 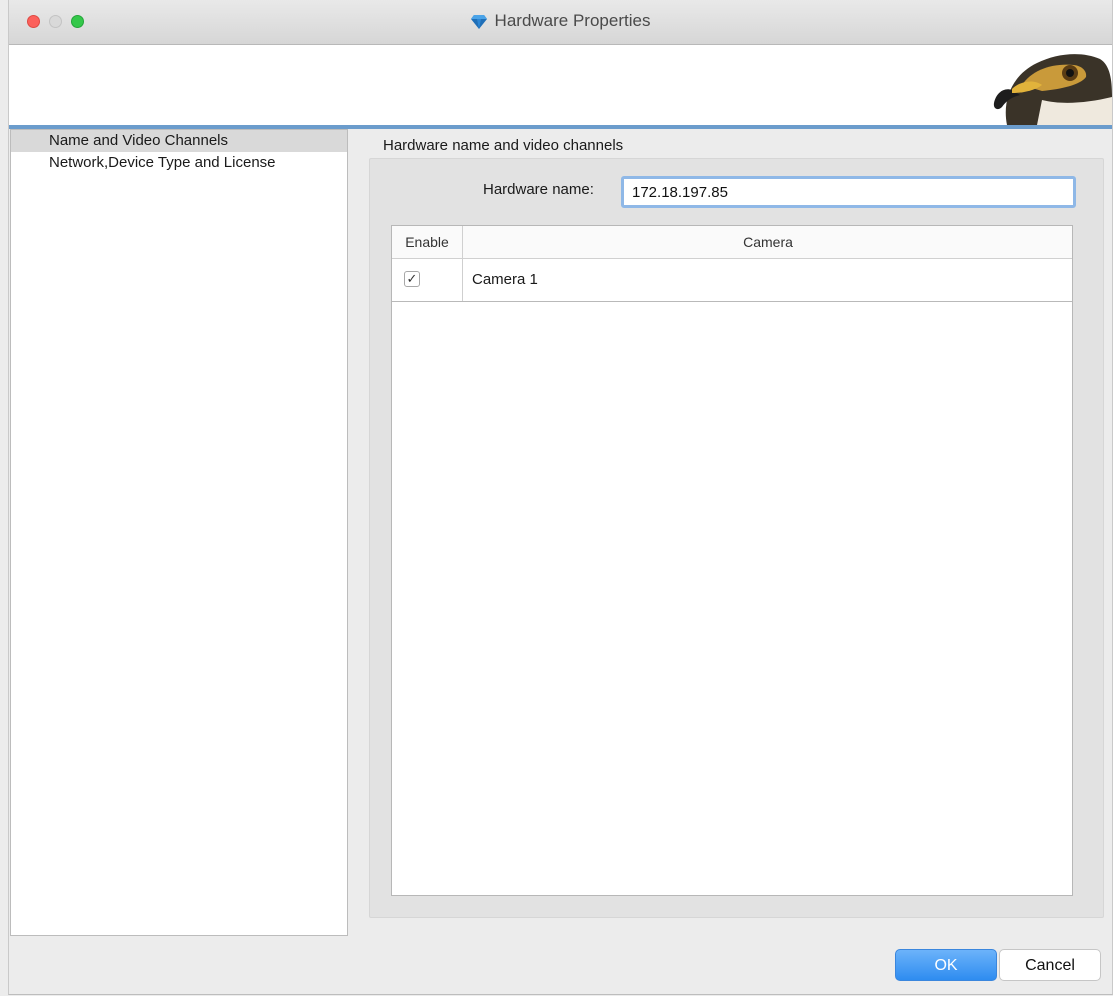 What do you see at coordinates (503, 145) in the screenshot?
I see `section-title: Hardware name and video channels` at bounding box center [503, 145].